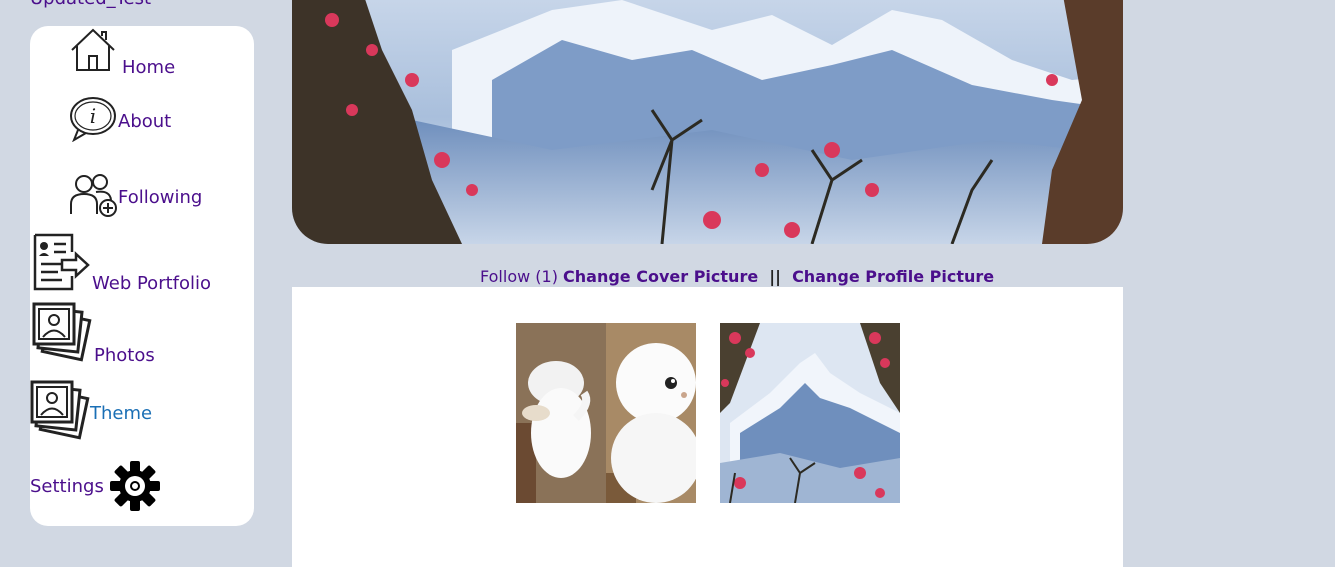 The image size is (1335, 567). I want to click on sidebar-item-theme: Theme, so click(91, 411).